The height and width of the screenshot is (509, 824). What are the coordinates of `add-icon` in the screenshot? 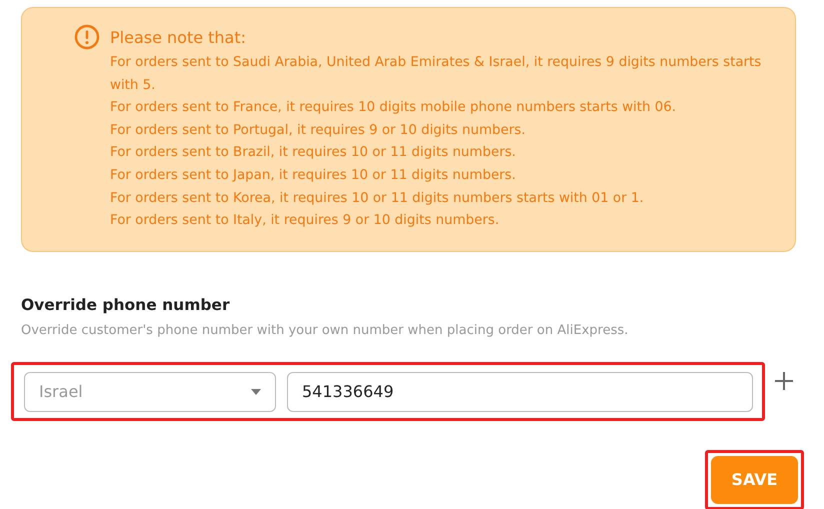 It's located at (784, 380).